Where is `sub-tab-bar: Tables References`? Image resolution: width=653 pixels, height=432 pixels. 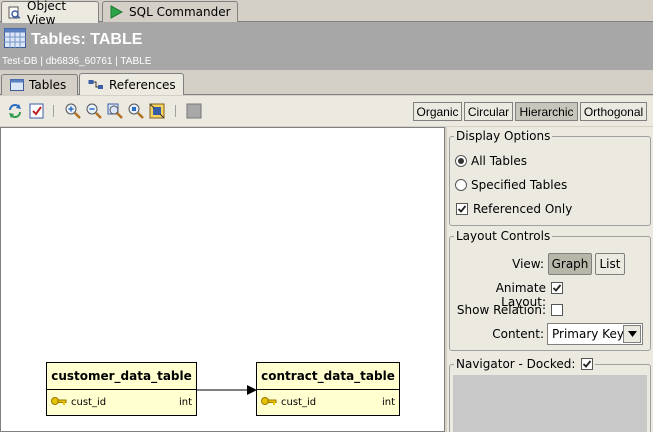 sub-tab-bar: Tables References is located at coordinates (326, 82).